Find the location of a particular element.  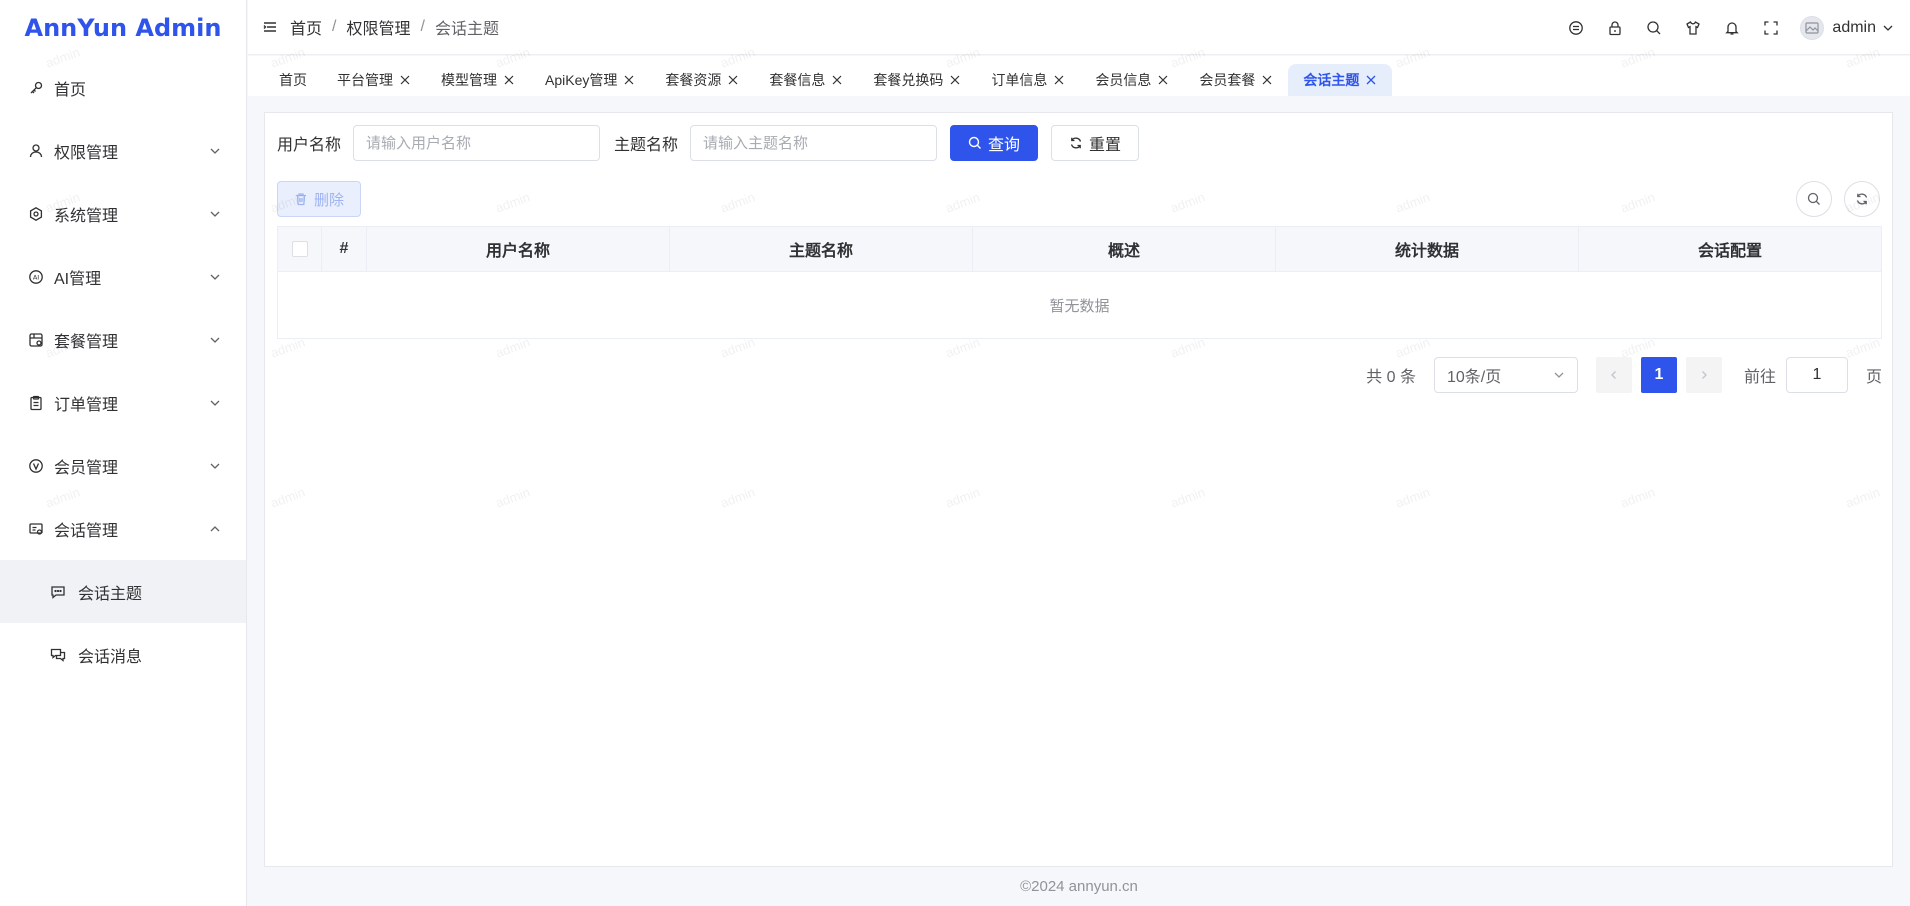

tab-label: 会话主题 is located at coordinates (1331, 80).